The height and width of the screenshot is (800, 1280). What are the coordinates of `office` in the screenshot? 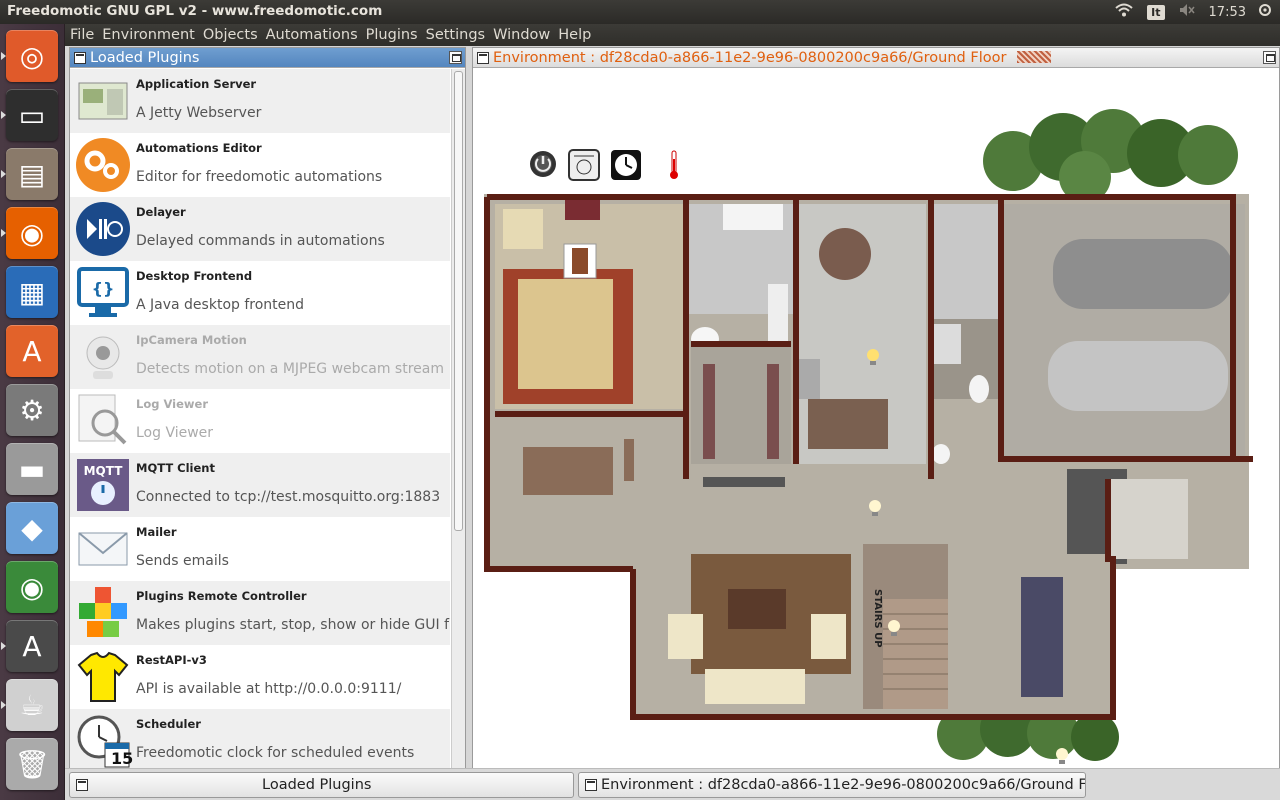 It's located at (570, 489).